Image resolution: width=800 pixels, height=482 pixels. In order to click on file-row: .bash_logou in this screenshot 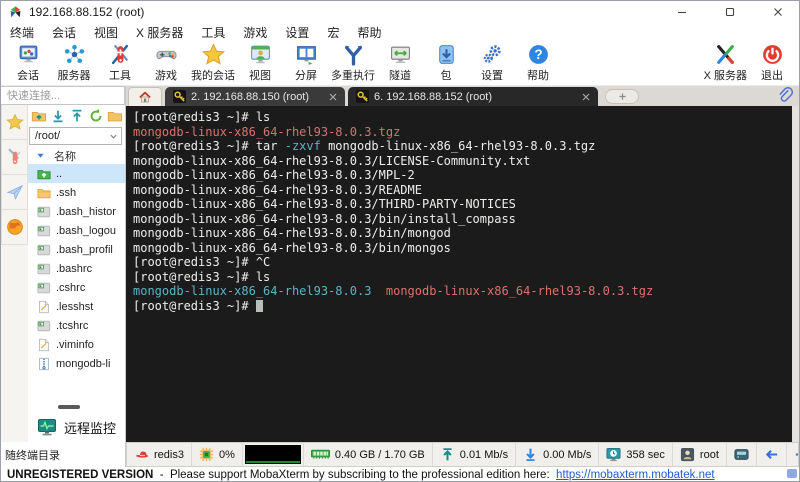, I will do `click(76, 230)`.